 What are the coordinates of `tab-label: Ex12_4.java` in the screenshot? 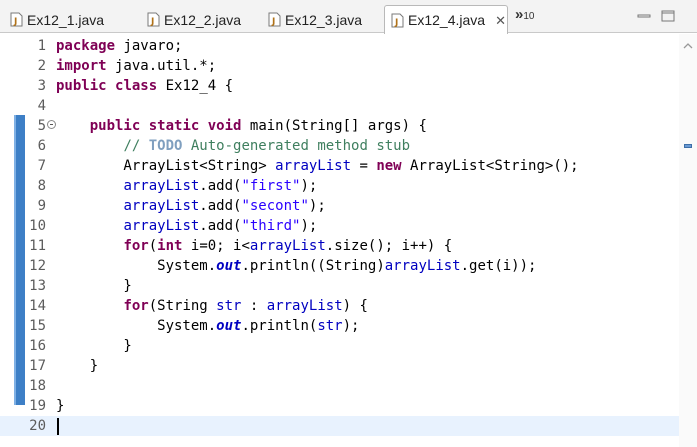 It's located at (447, 20).